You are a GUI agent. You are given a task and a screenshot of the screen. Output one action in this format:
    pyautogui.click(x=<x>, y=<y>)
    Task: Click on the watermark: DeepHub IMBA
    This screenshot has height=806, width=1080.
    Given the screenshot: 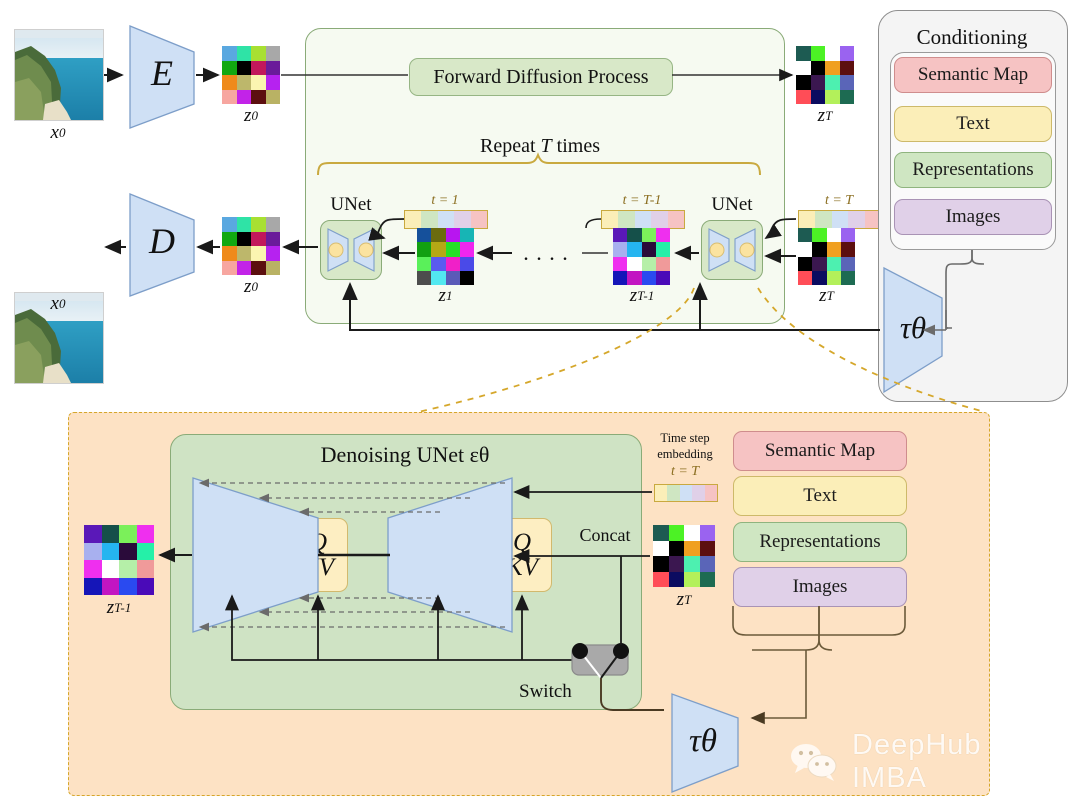 What is the action you would take?
    pyautogui.click(x=921, y=761)
    